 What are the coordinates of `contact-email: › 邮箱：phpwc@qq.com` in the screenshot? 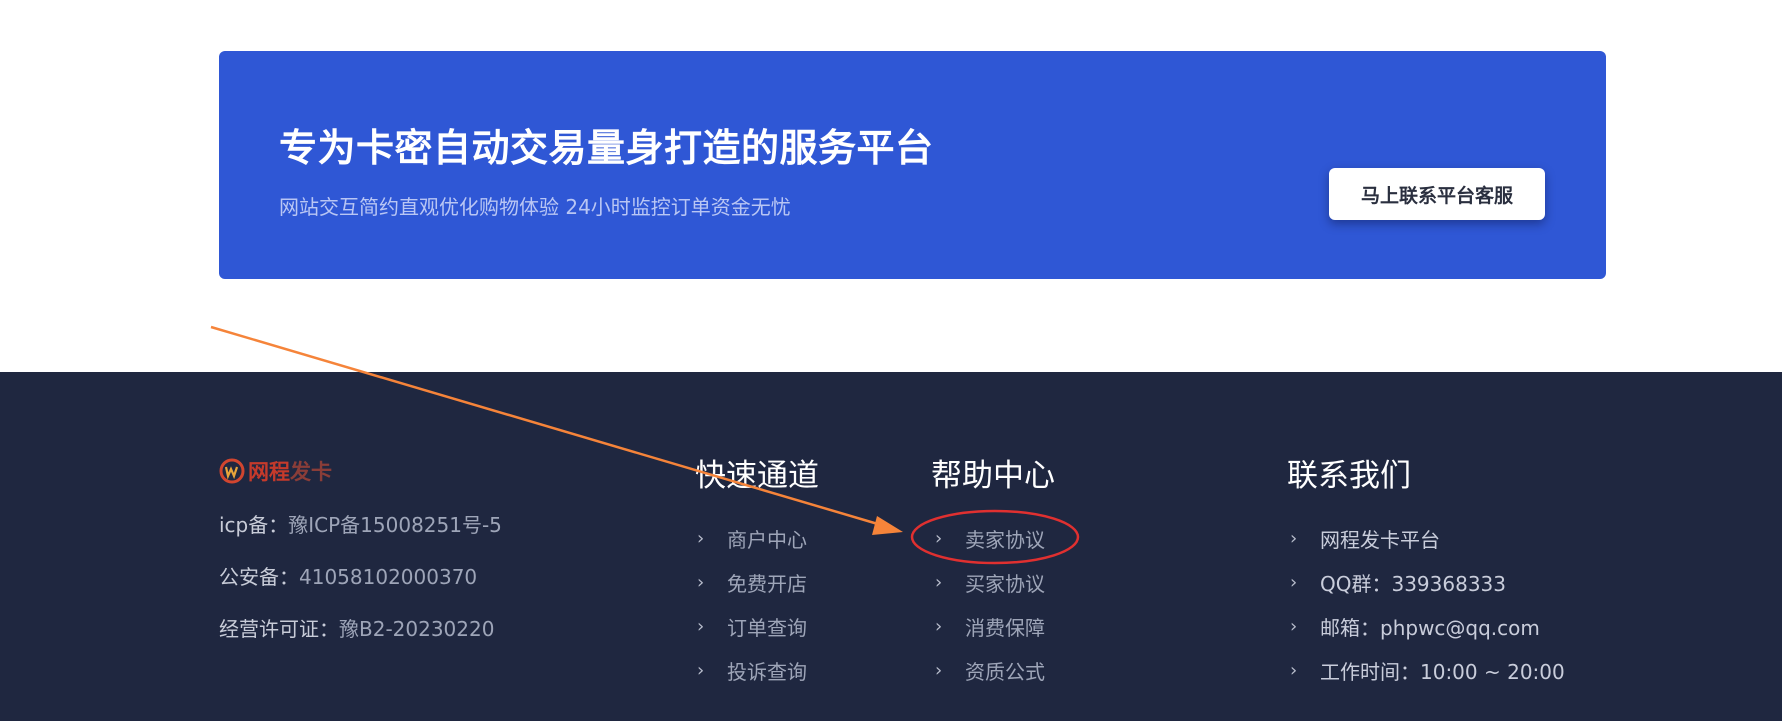 It's located at (1427, 626).